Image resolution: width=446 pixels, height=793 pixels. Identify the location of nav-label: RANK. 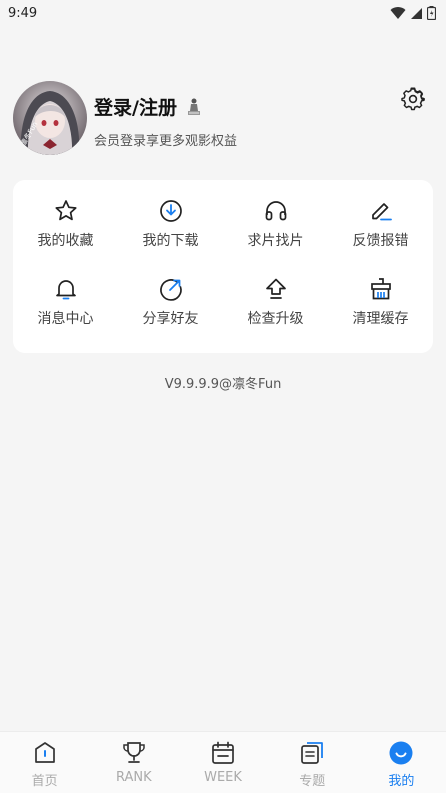
(133, 777).